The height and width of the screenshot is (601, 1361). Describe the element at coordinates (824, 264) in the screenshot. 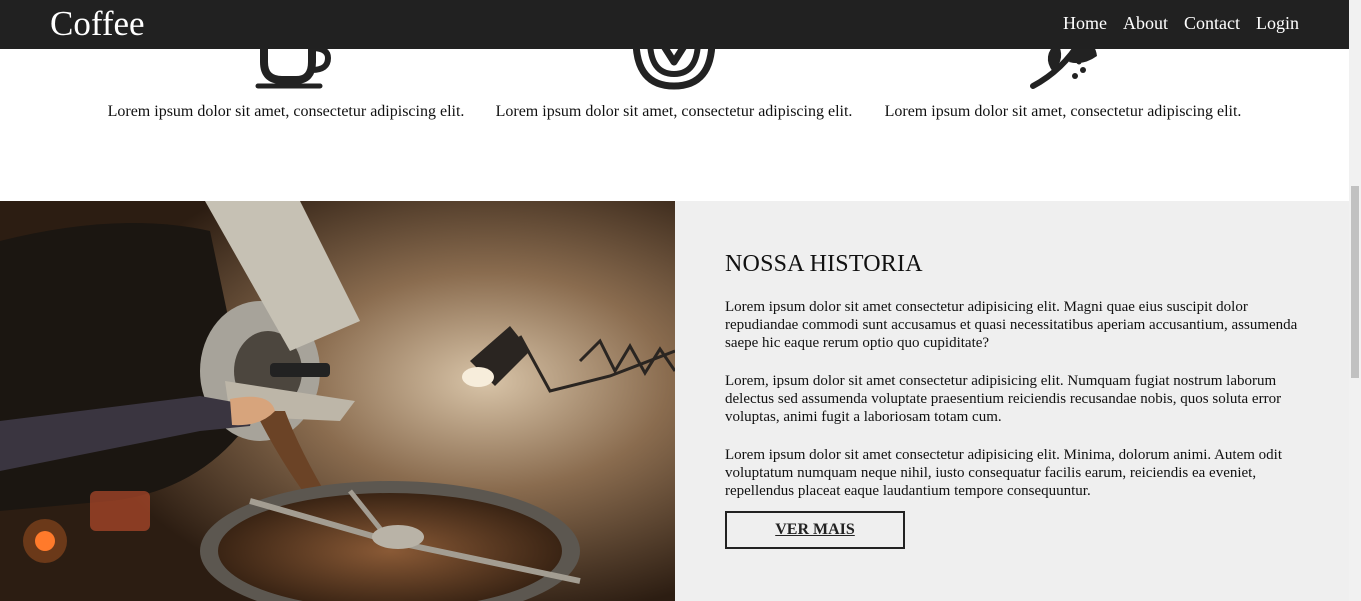

I see `story-title: NOSSA HISTORIA` at that location.